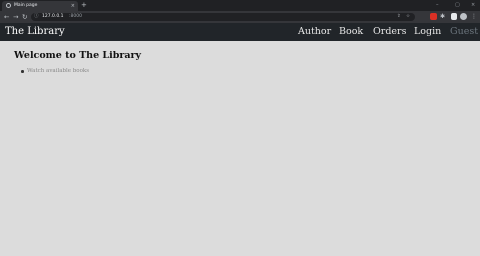 This screenshot has width=480, height=256. What do you see at coordinates (35, 32) in the screenshot?
I see `brand-link: The Library` at bounding box center [35, 32].